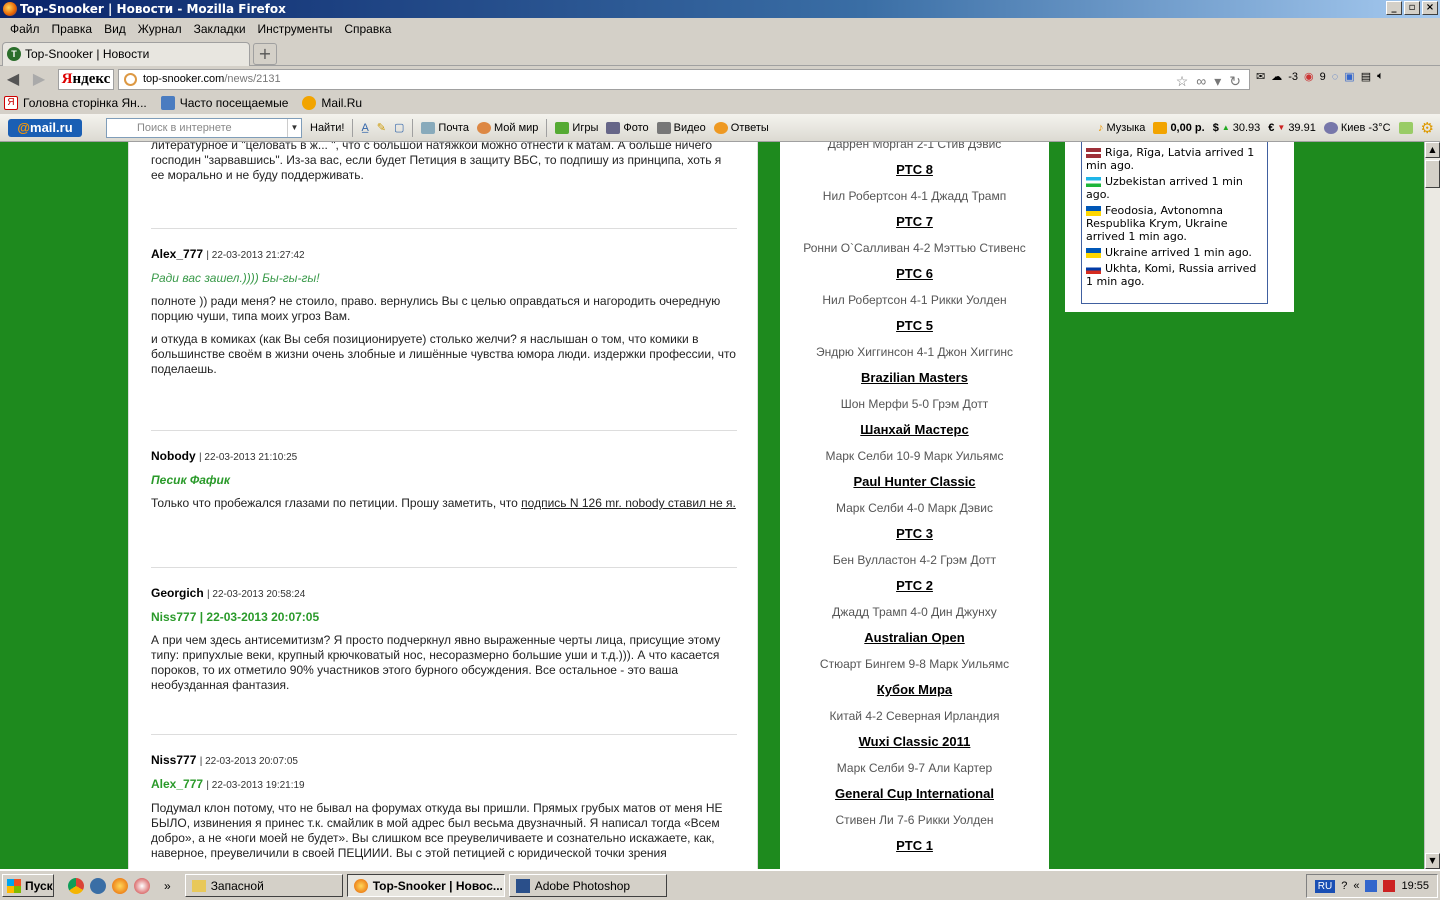  I want to click on tray-expand-icon: «, so click(1356, 886).